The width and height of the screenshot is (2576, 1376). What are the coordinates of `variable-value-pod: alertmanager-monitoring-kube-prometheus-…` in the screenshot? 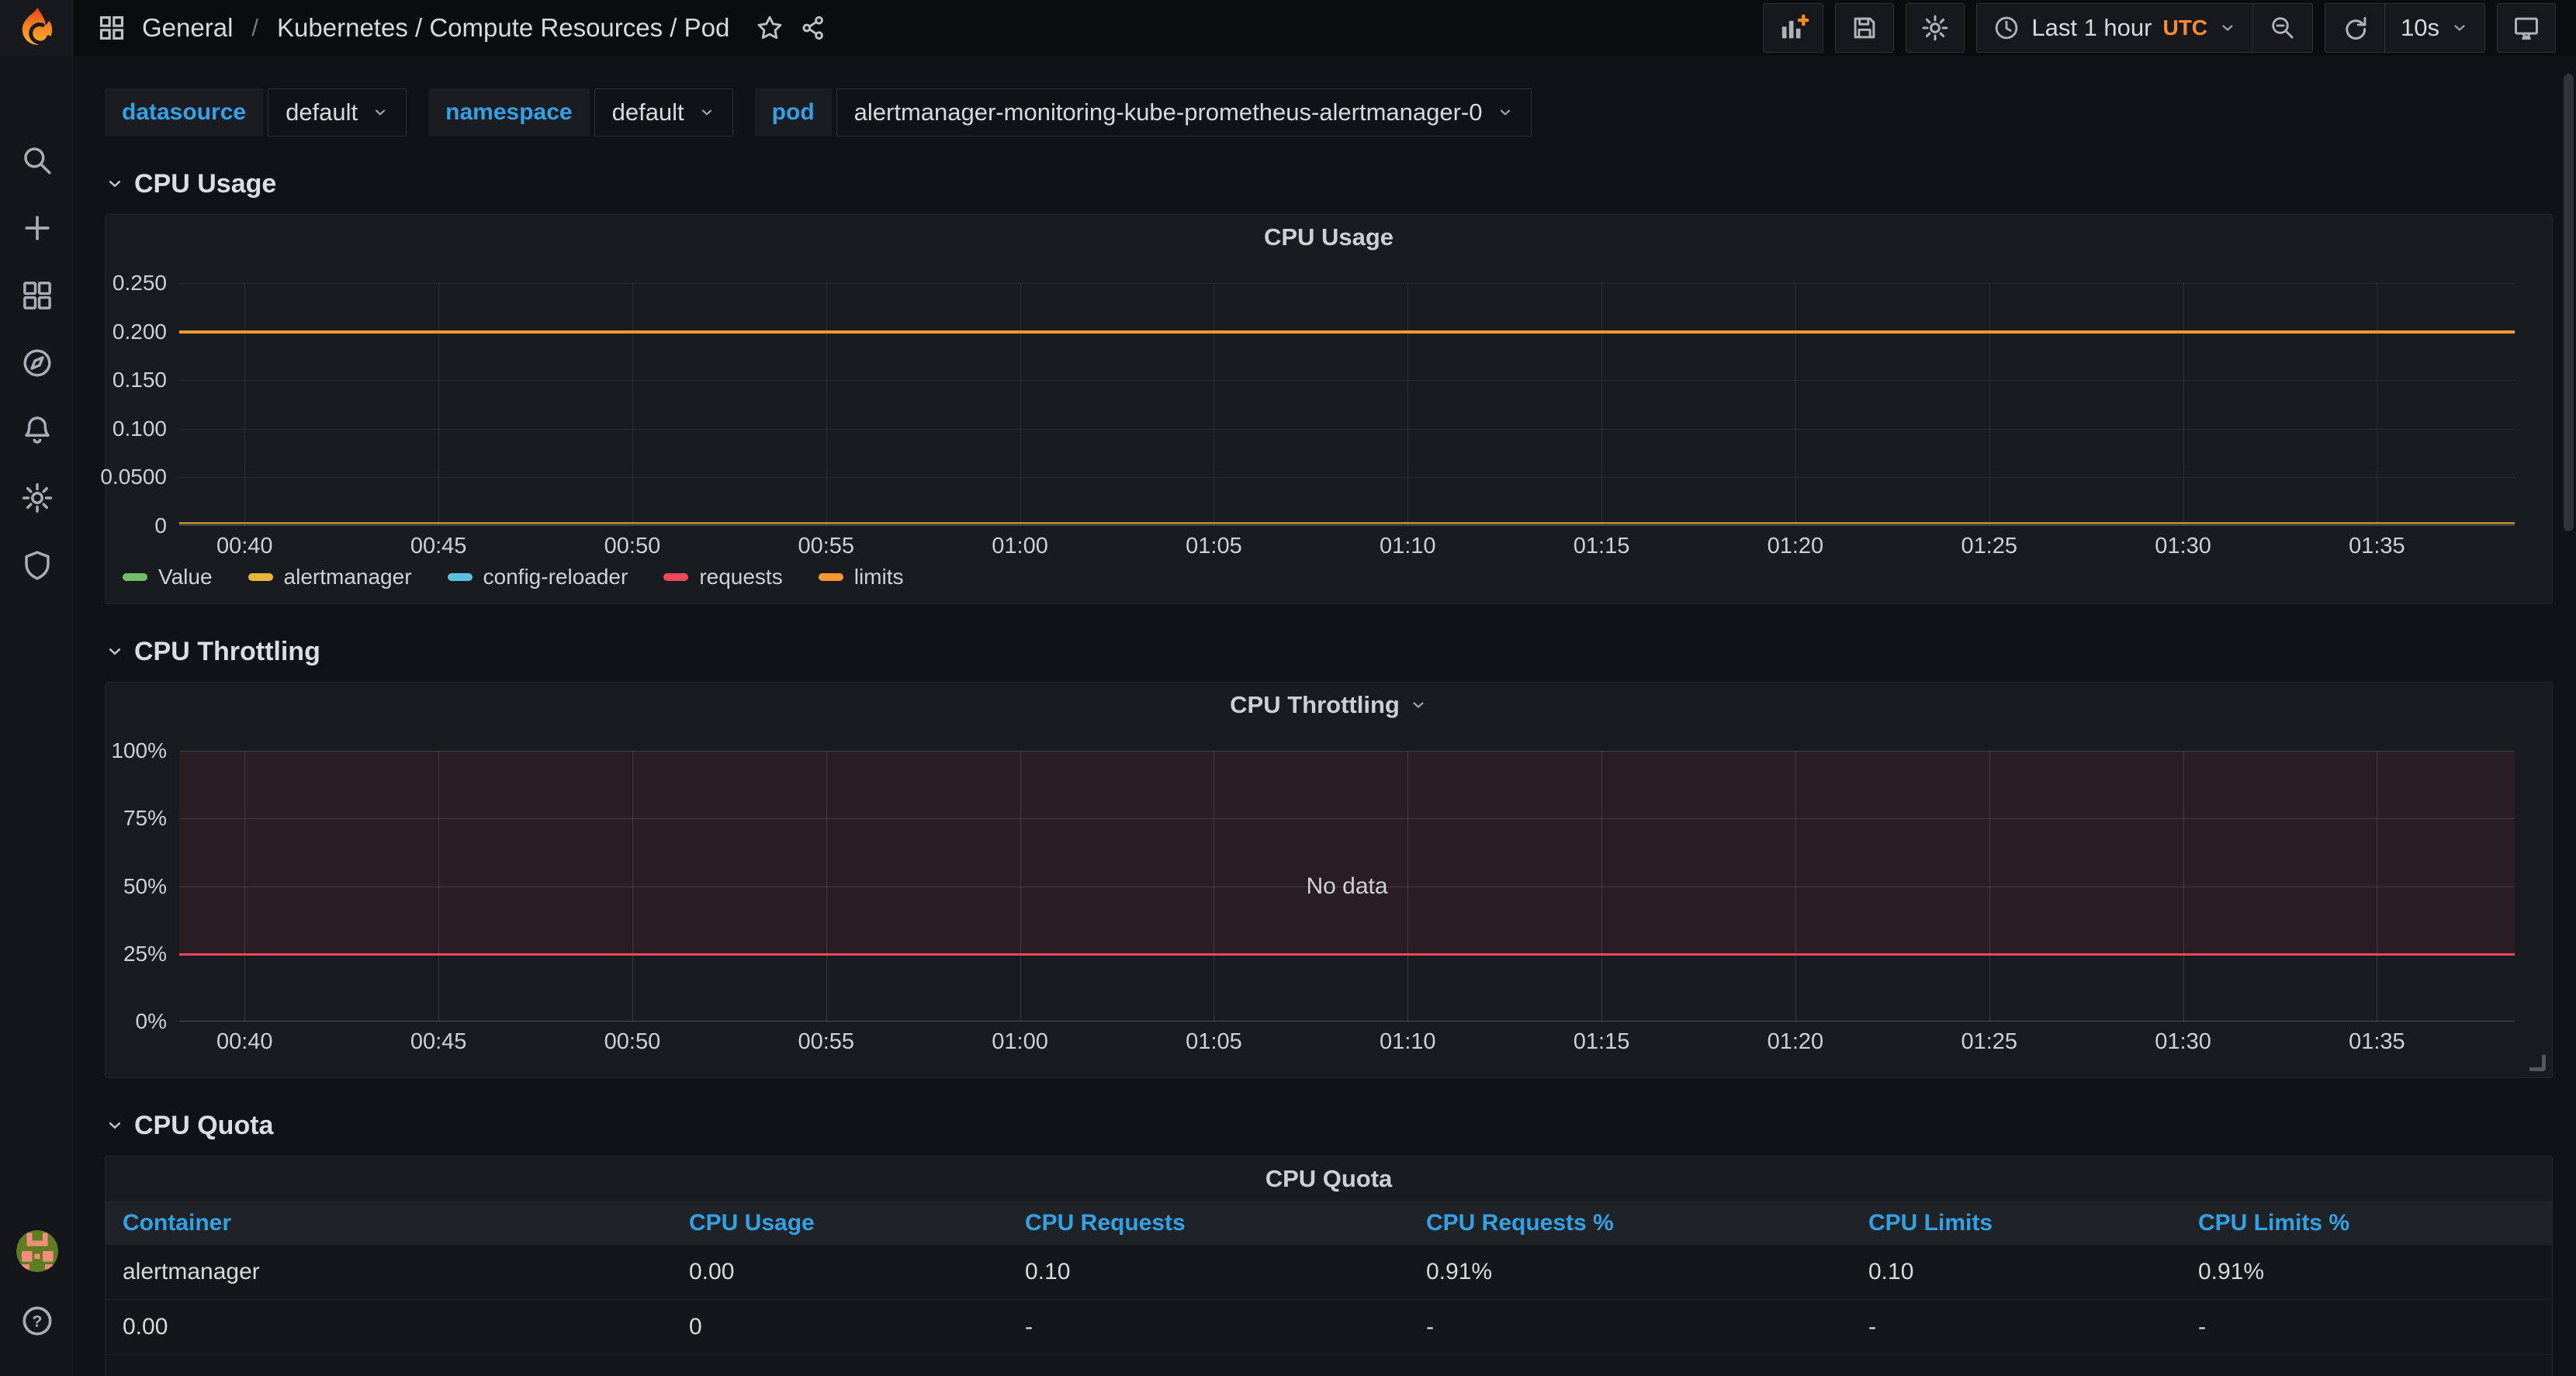 It's located at (1184, 112).